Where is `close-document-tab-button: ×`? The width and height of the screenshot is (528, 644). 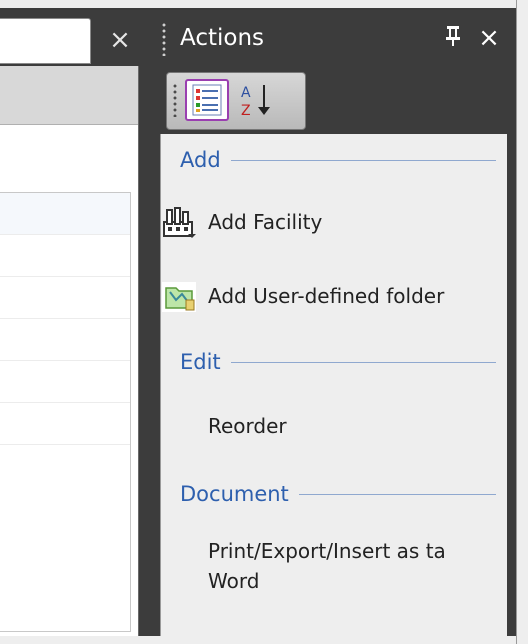 close-document-tab-button: × is located at coordinates (120, 40).